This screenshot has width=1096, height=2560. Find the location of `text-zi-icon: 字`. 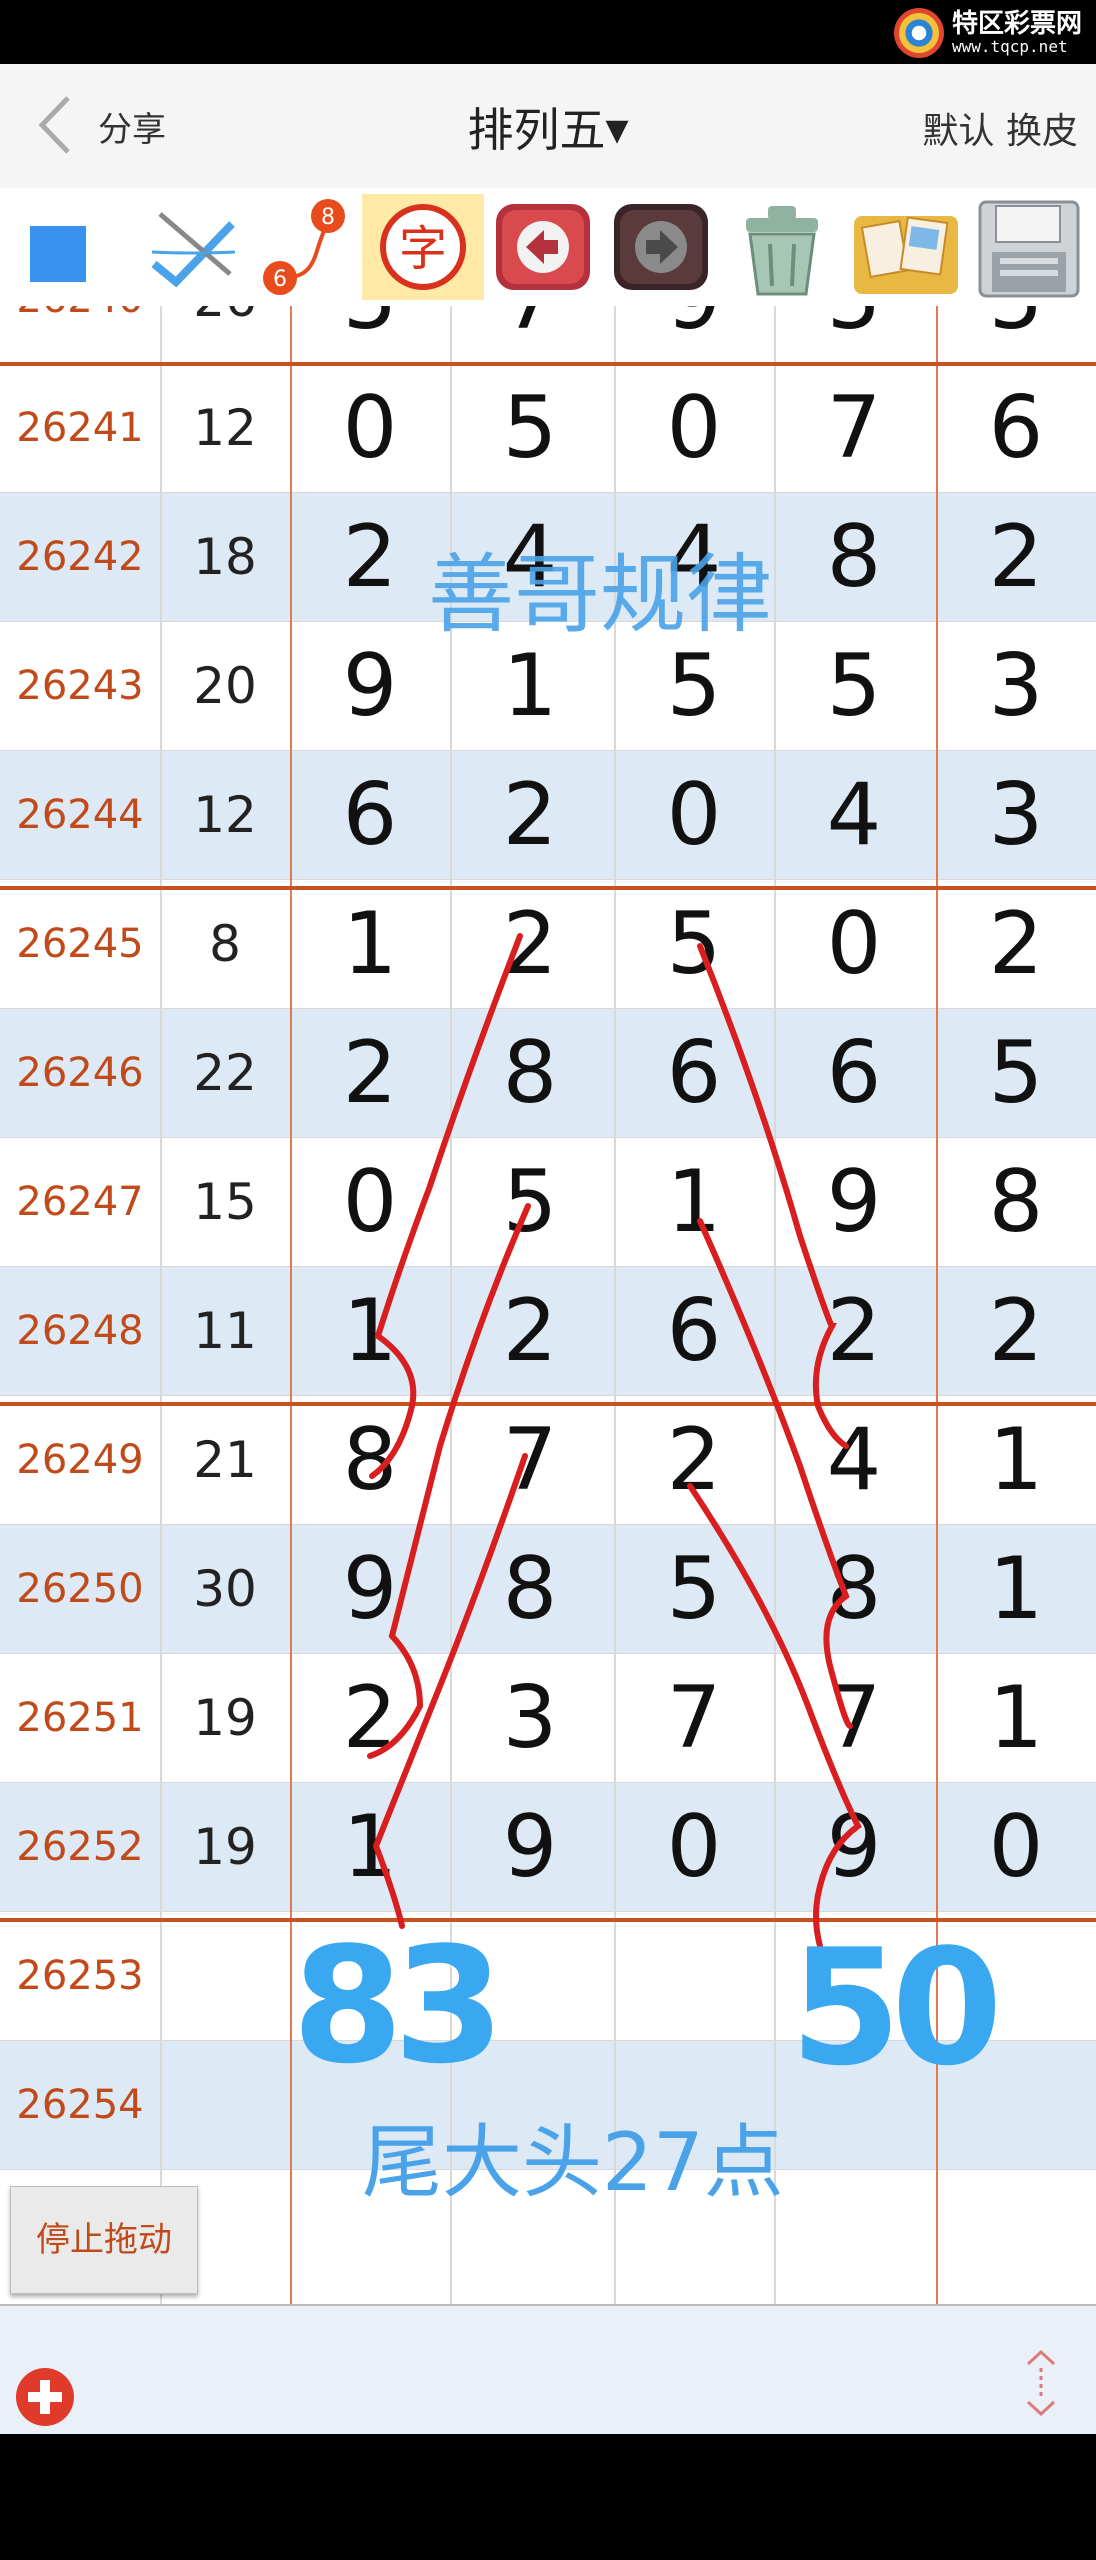

text-zi-icon: 字 is located at coordinates (423, 247).